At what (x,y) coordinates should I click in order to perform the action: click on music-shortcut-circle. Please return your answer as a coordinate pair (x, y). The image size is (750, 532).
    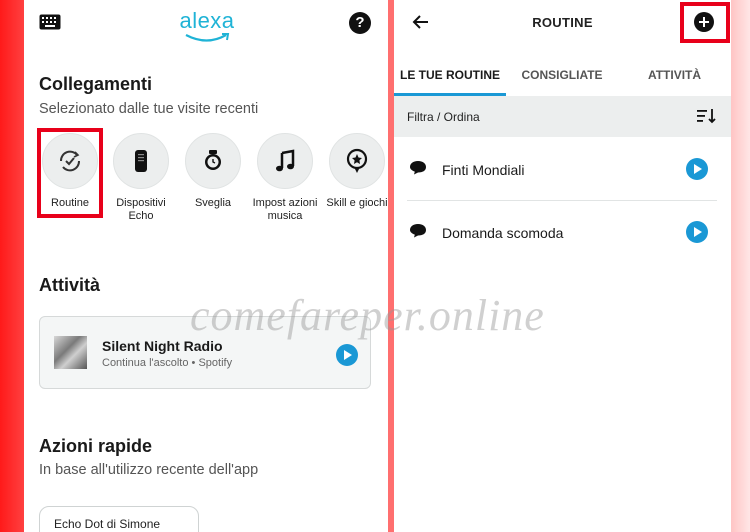
    Looking at the image, I should click on (285, 161).